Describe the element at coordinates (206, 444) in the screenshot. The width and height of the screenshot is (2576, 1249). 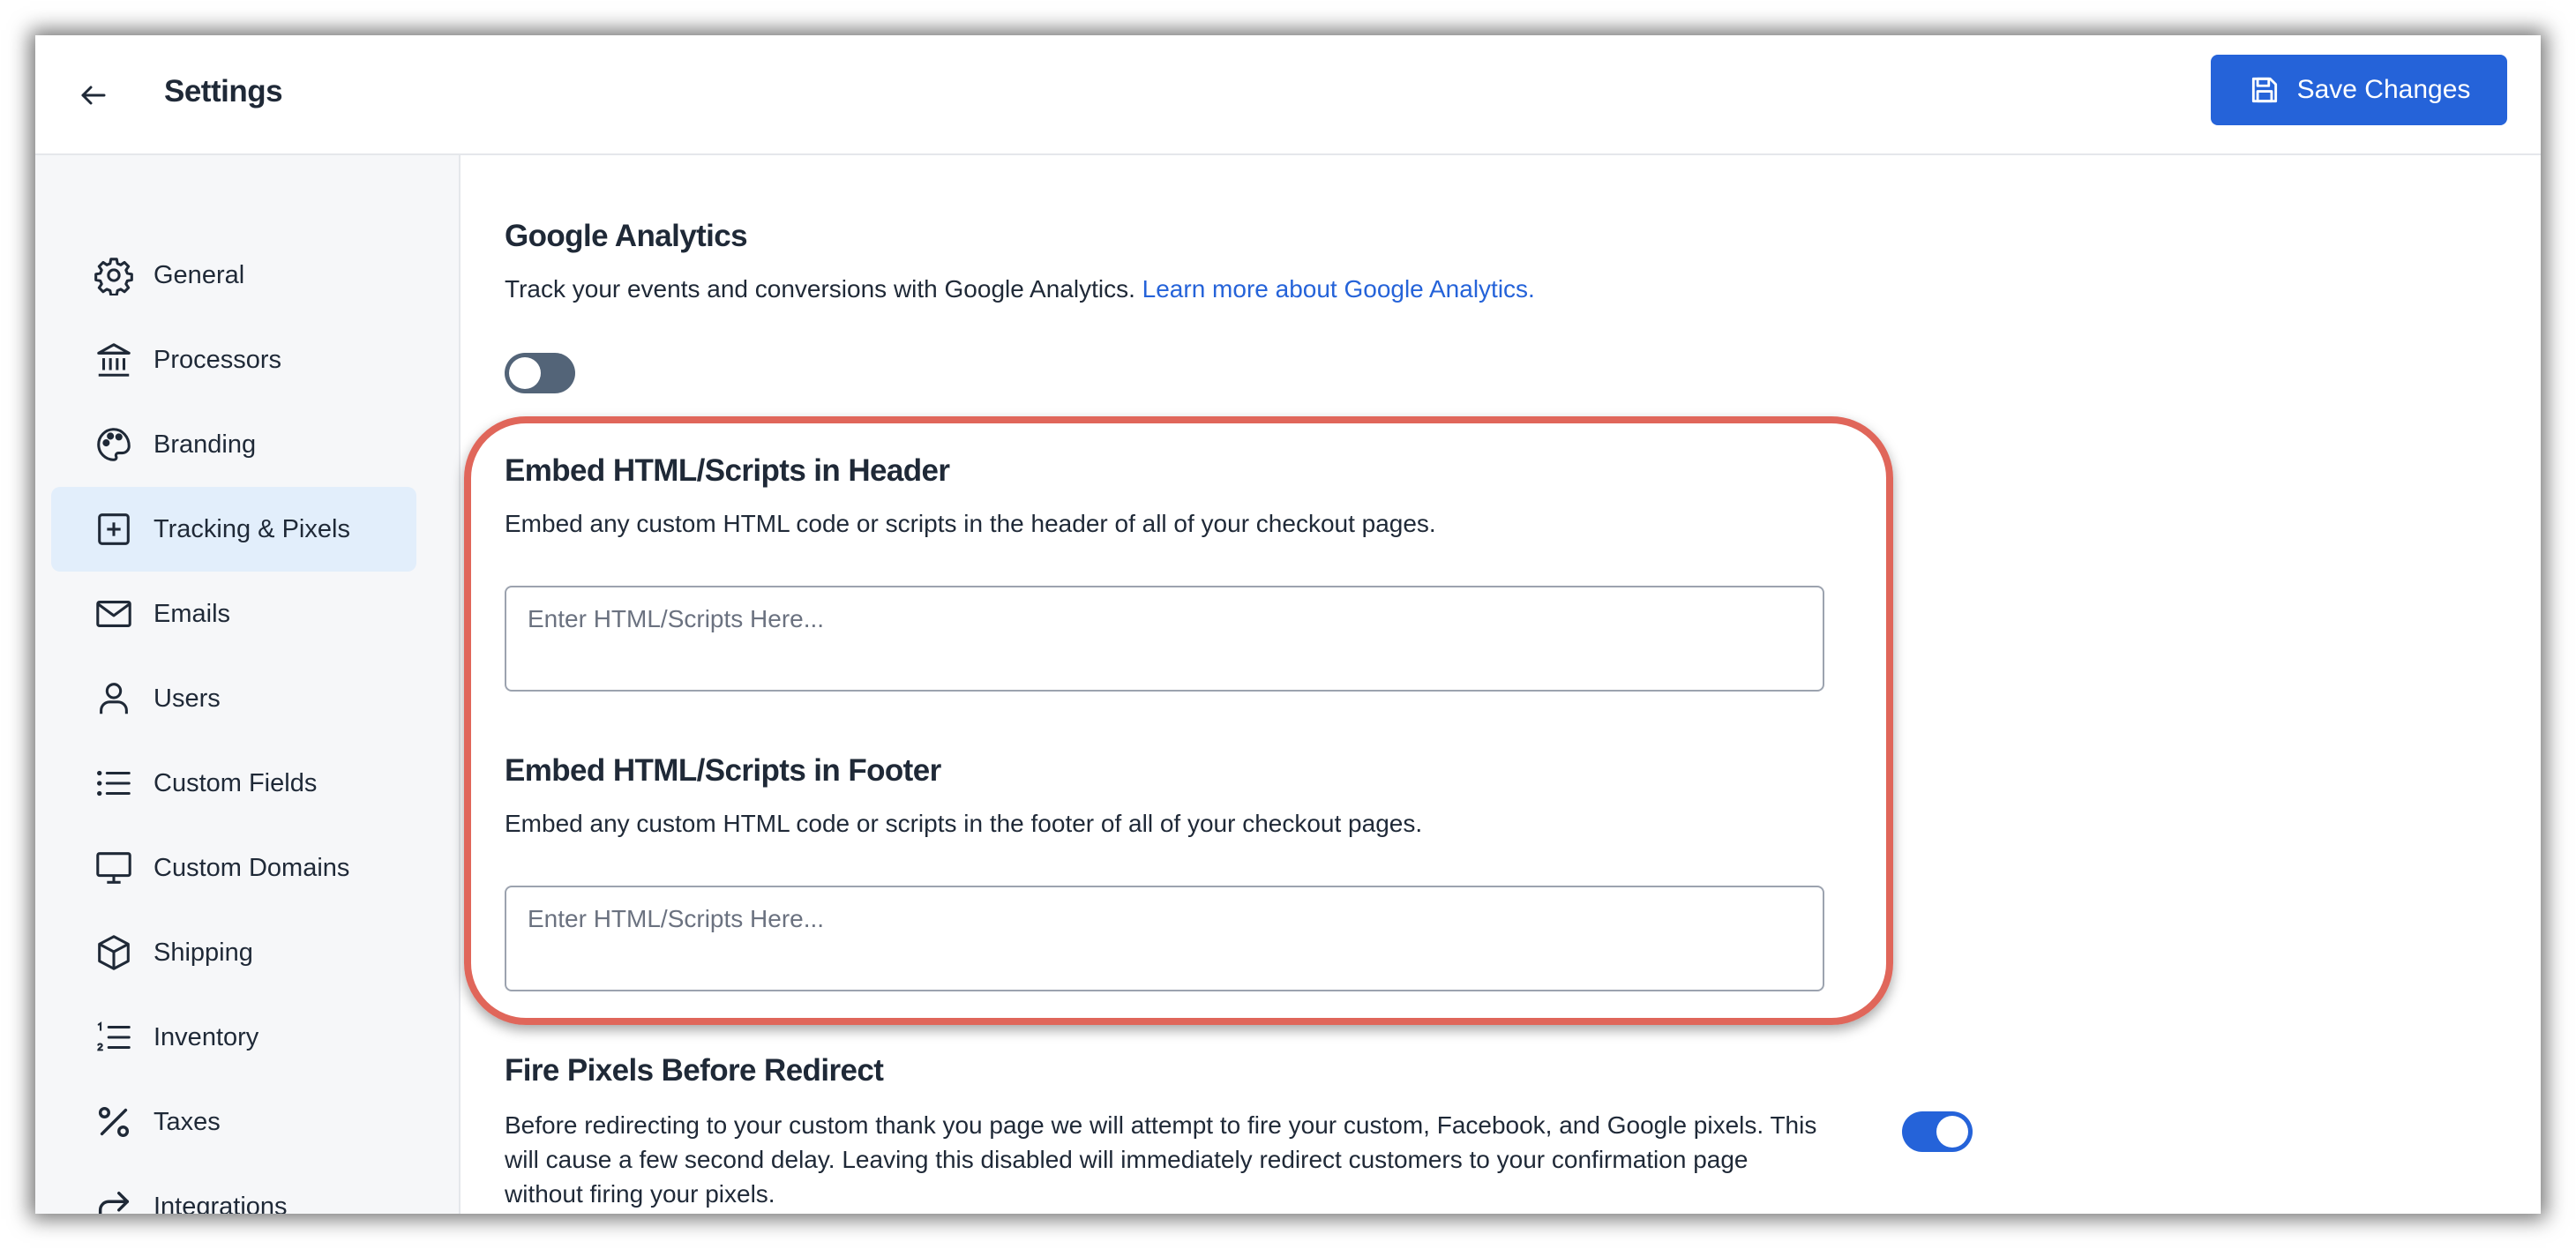
I see `sidebar-item-label: Branding` at that location.